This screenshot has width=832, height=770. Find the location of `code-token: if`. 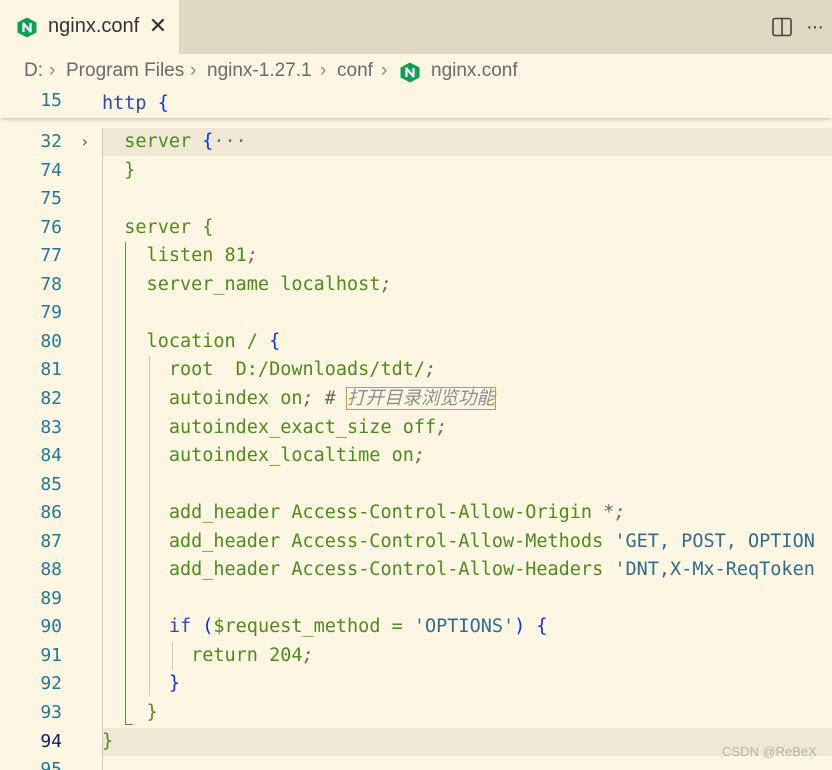

code-token: if is located at coordinates (152, 627).